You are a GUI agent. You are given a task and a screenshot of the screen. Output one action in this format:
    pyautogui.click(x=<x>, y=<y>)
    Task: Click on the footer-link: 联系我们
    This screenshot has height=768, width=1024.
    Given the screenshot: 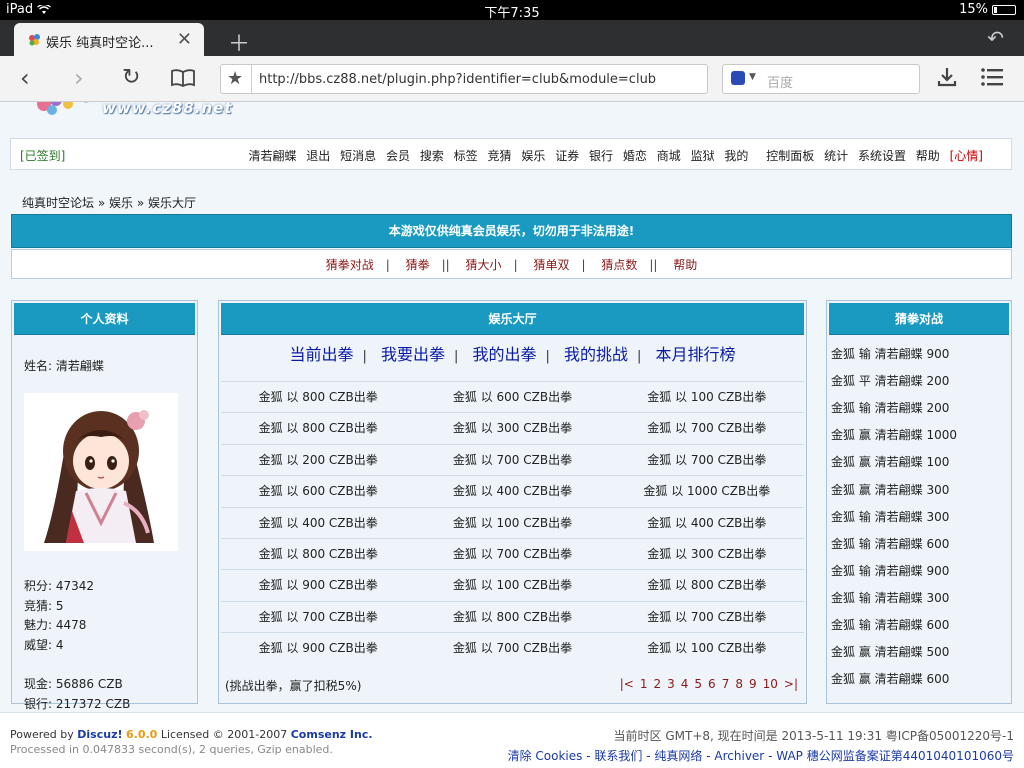 What is the action you would take?
    pyautogui.click(x=618, y=756)
    